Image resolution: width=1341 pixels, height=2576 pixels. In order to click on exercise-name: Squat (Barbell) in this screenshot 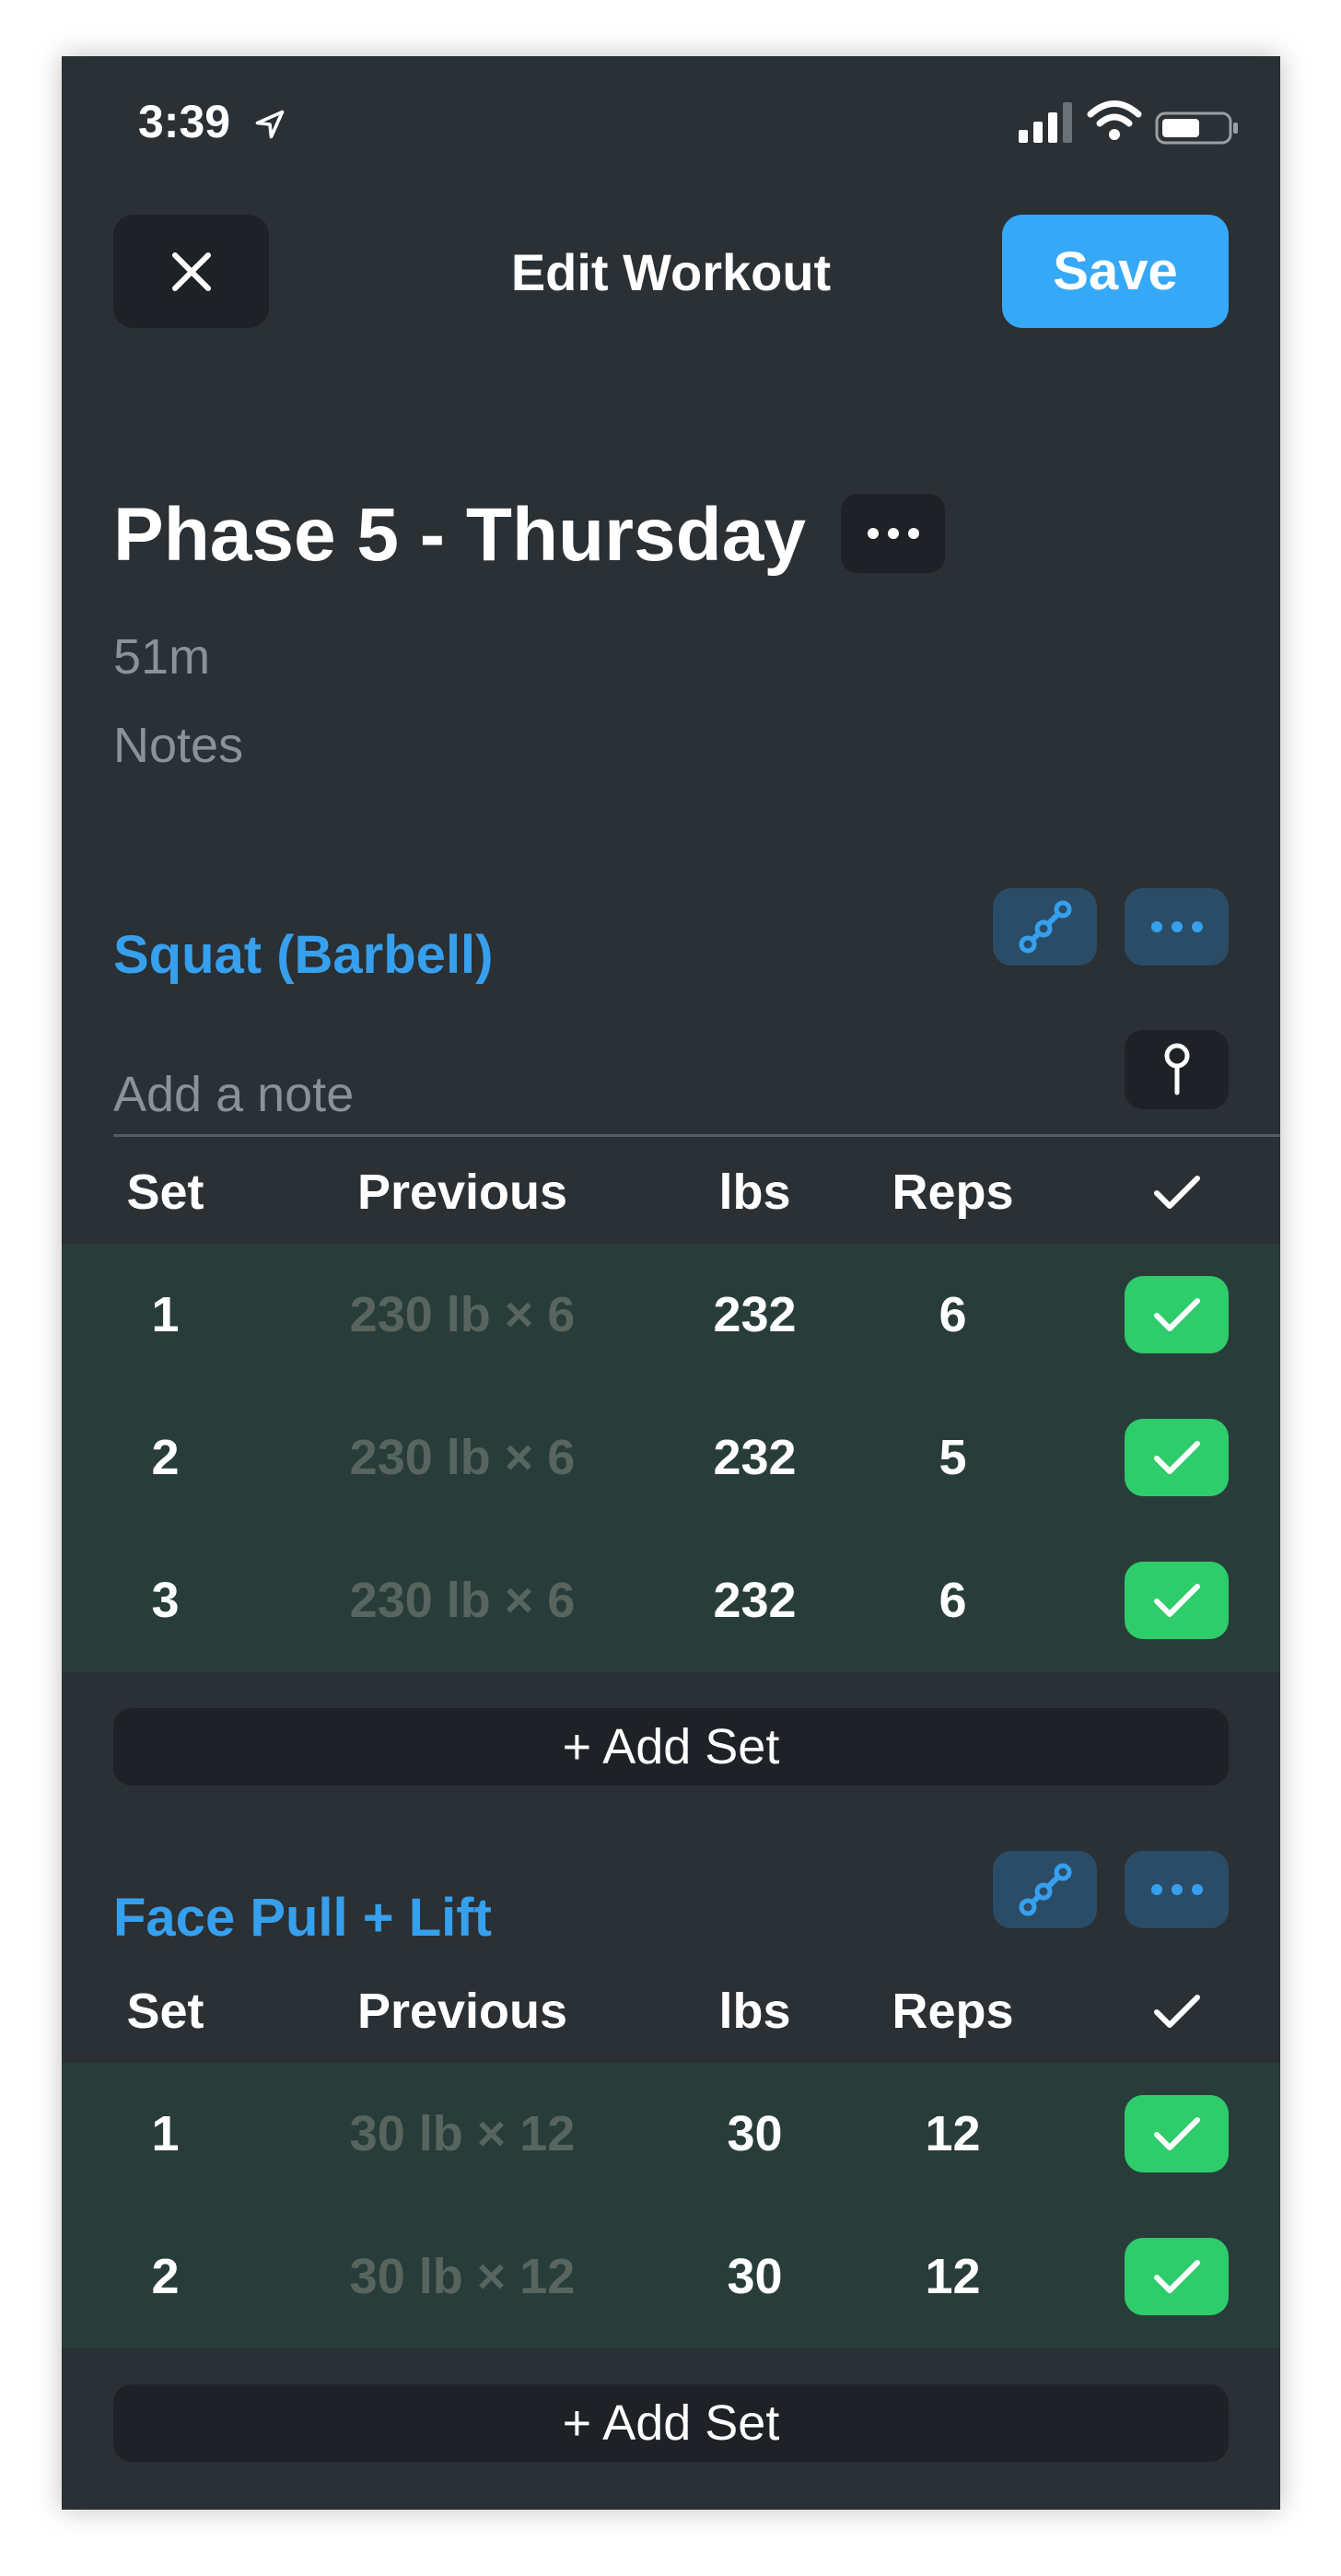, I will do `click(303, 956)`.